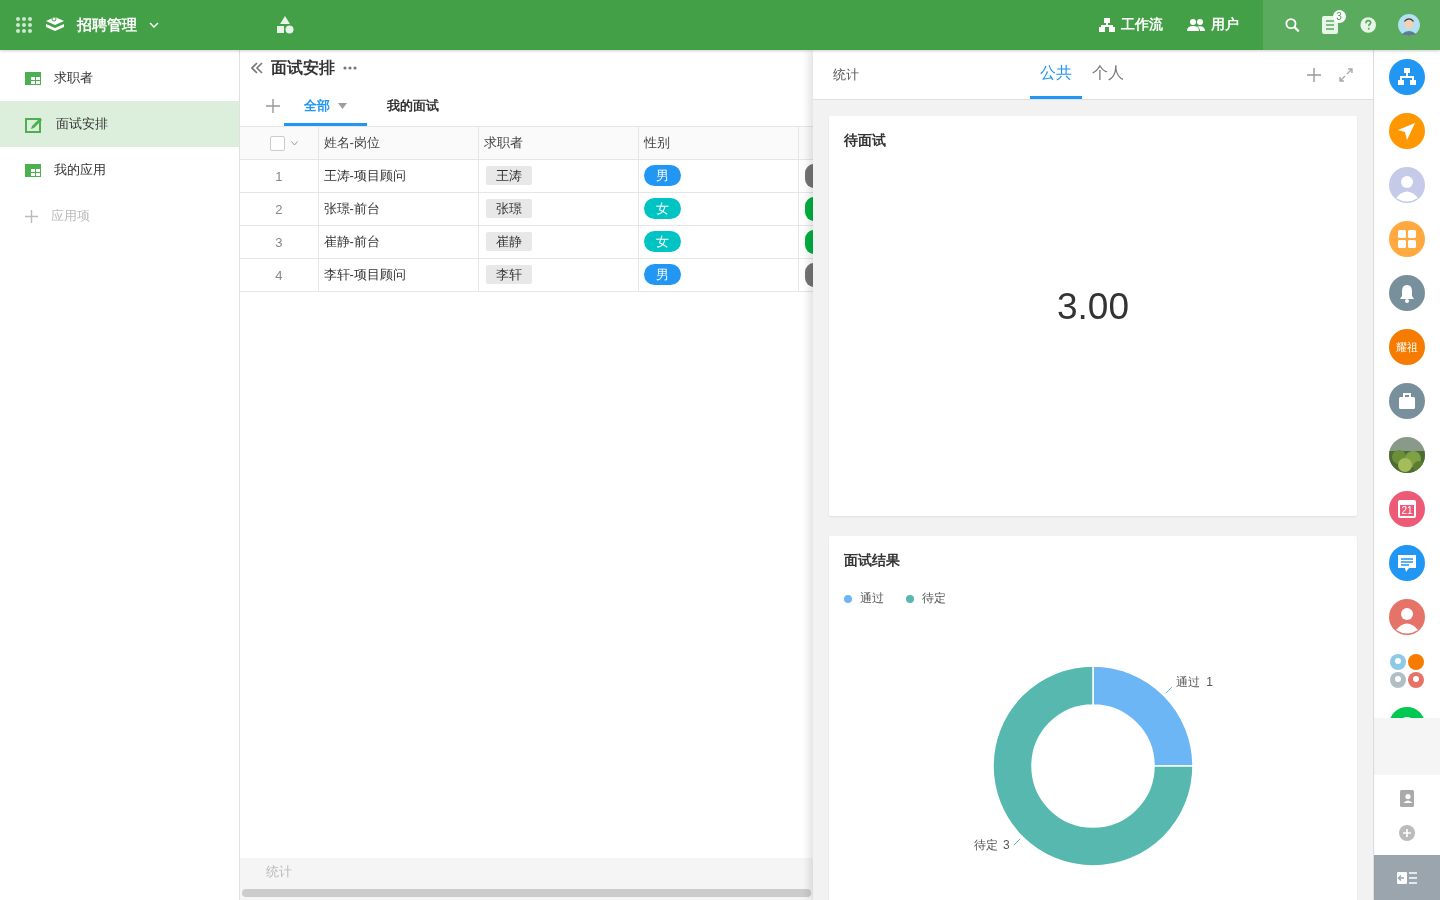  Describe the element at coordinates (1188, 681) in the screenshot. I see `data-label: 通过` at that location.